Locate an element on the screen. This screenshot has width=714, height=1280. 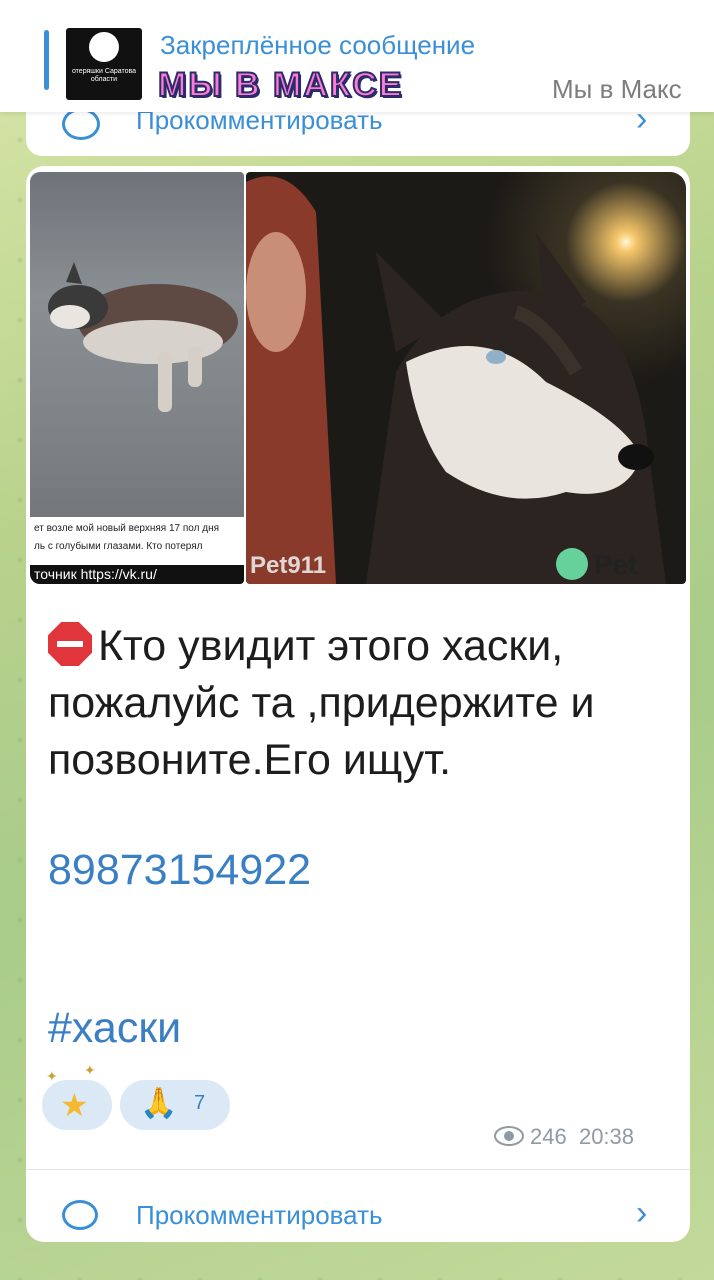
pinned-title: Закреплённое сообщение is located at coordinates (318, 45).